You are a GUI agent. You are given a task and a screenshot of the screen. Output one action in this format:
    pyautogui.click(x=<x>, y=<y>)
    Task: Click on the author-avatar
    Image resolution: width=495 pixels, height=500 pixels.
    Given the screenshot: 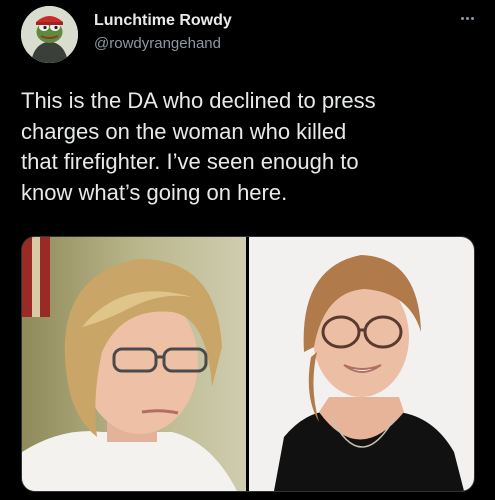 What is the action you would take?
    pyautogui.click(x=49, y=34)
    